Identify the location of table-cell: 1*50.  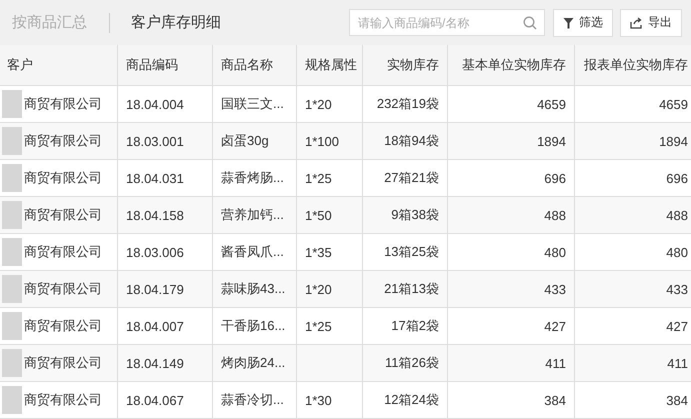
(329, 215).